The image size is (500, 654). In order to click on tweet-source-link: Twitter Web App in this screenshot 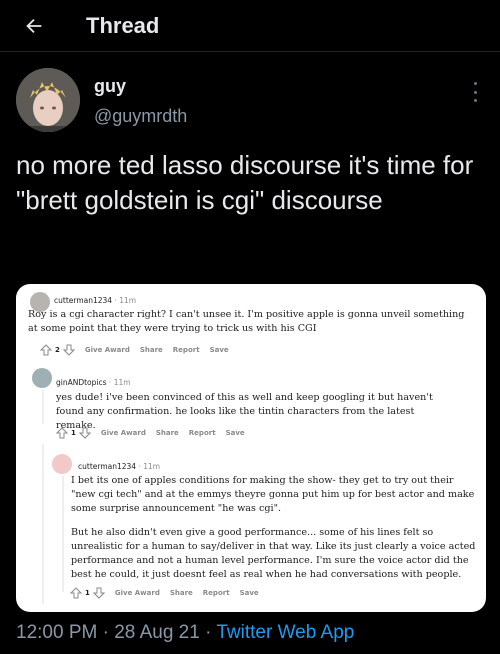, I will do `click(285, 632)`.